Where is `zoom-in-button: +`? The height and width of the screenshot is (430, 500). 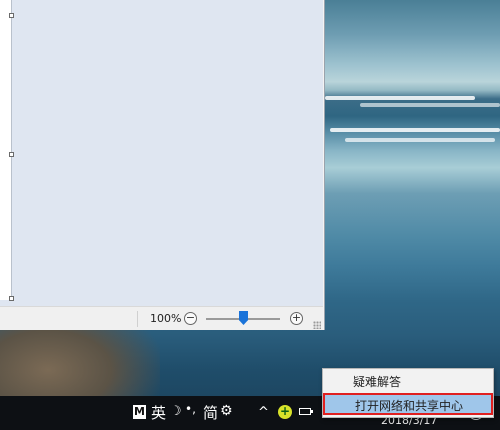 zoom-in-button: + is located at coordinates (296, 318).